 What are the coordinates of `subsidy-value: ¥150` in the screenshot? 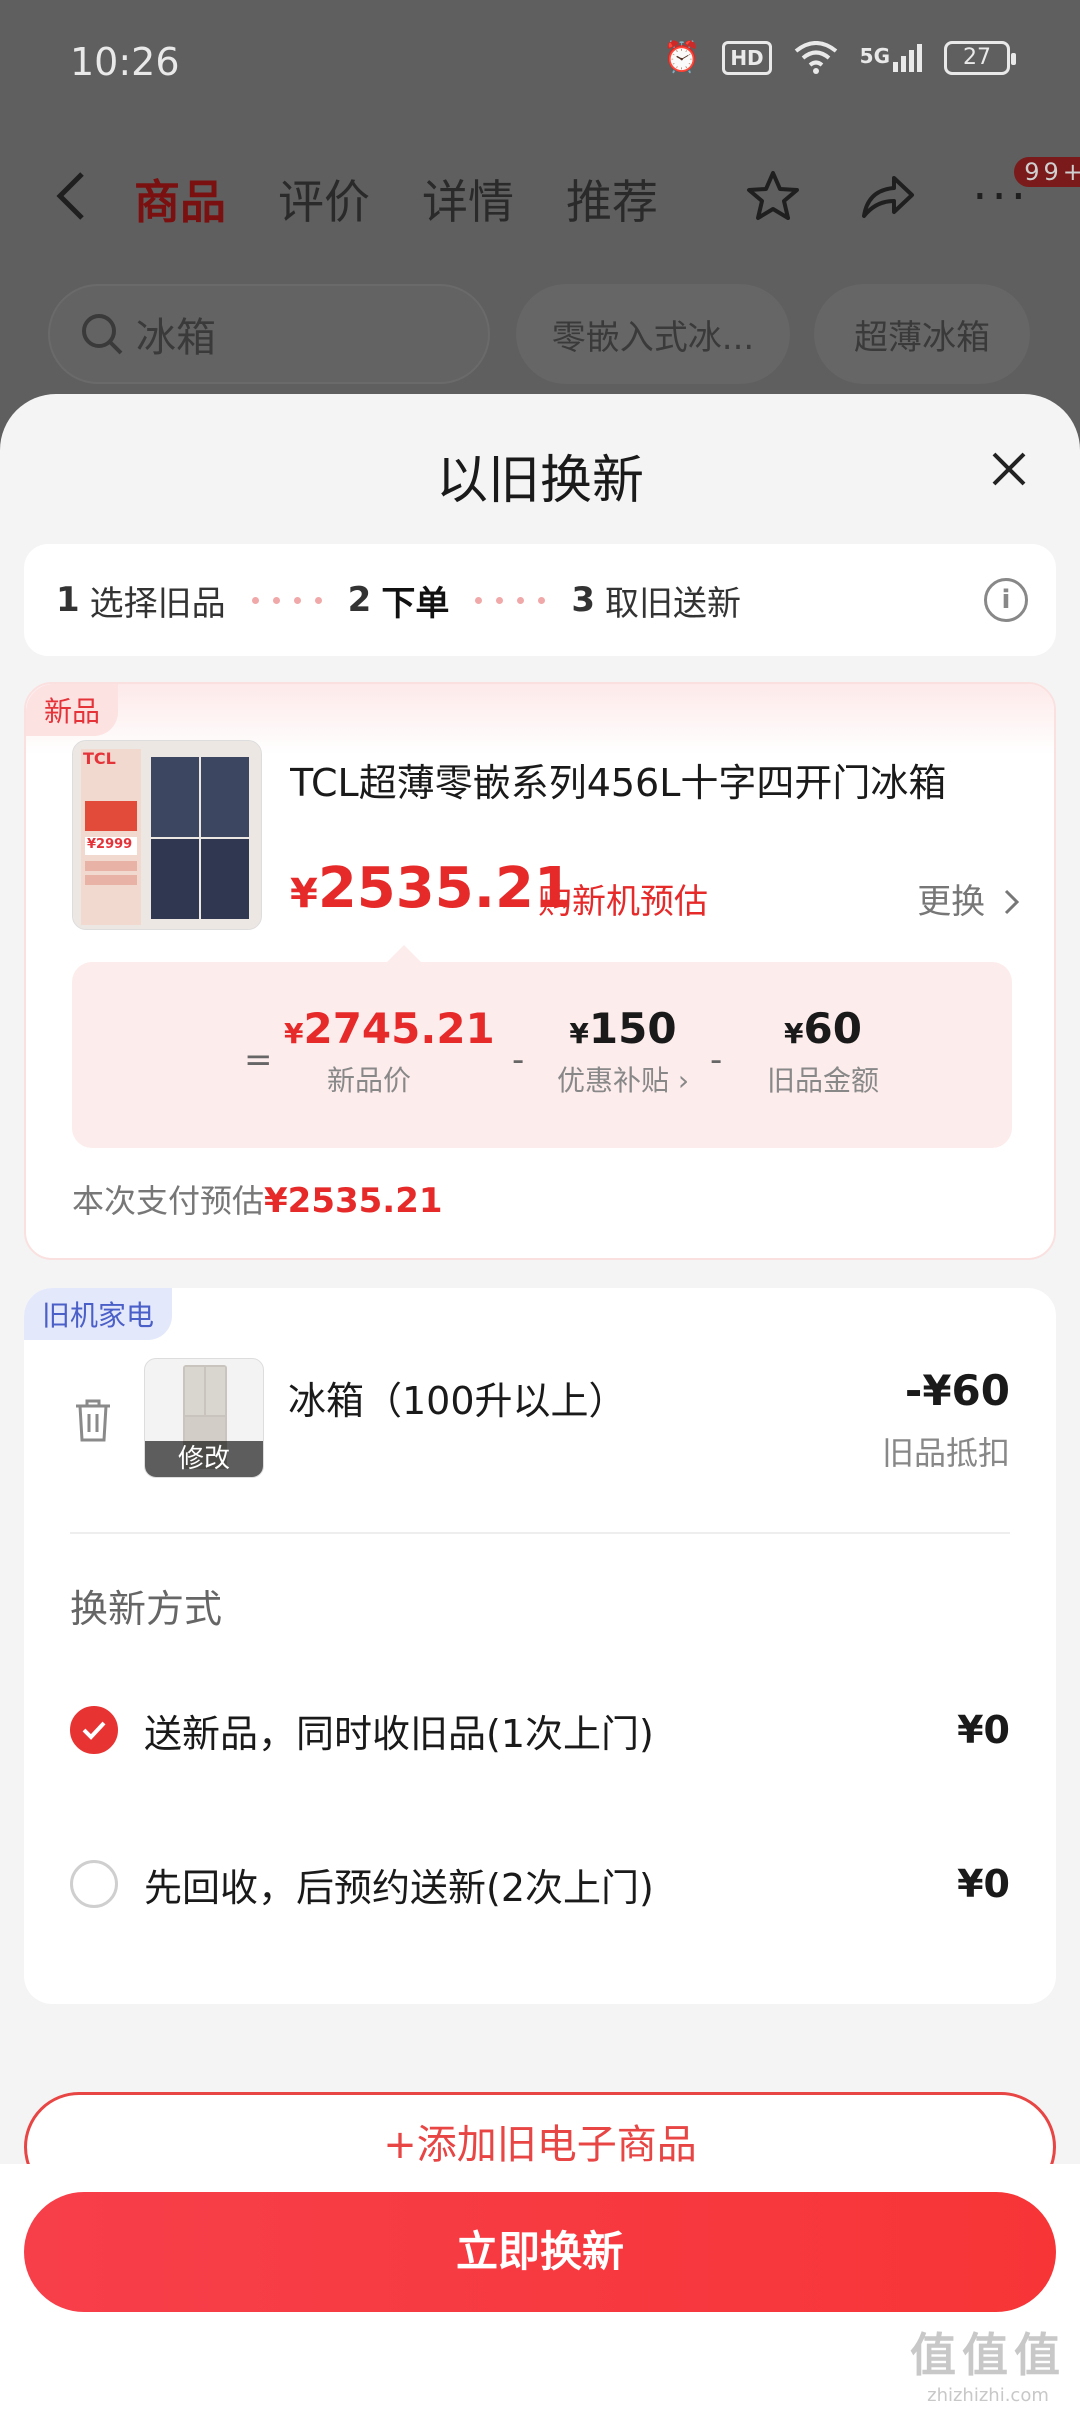 It's located at (623, 1028).